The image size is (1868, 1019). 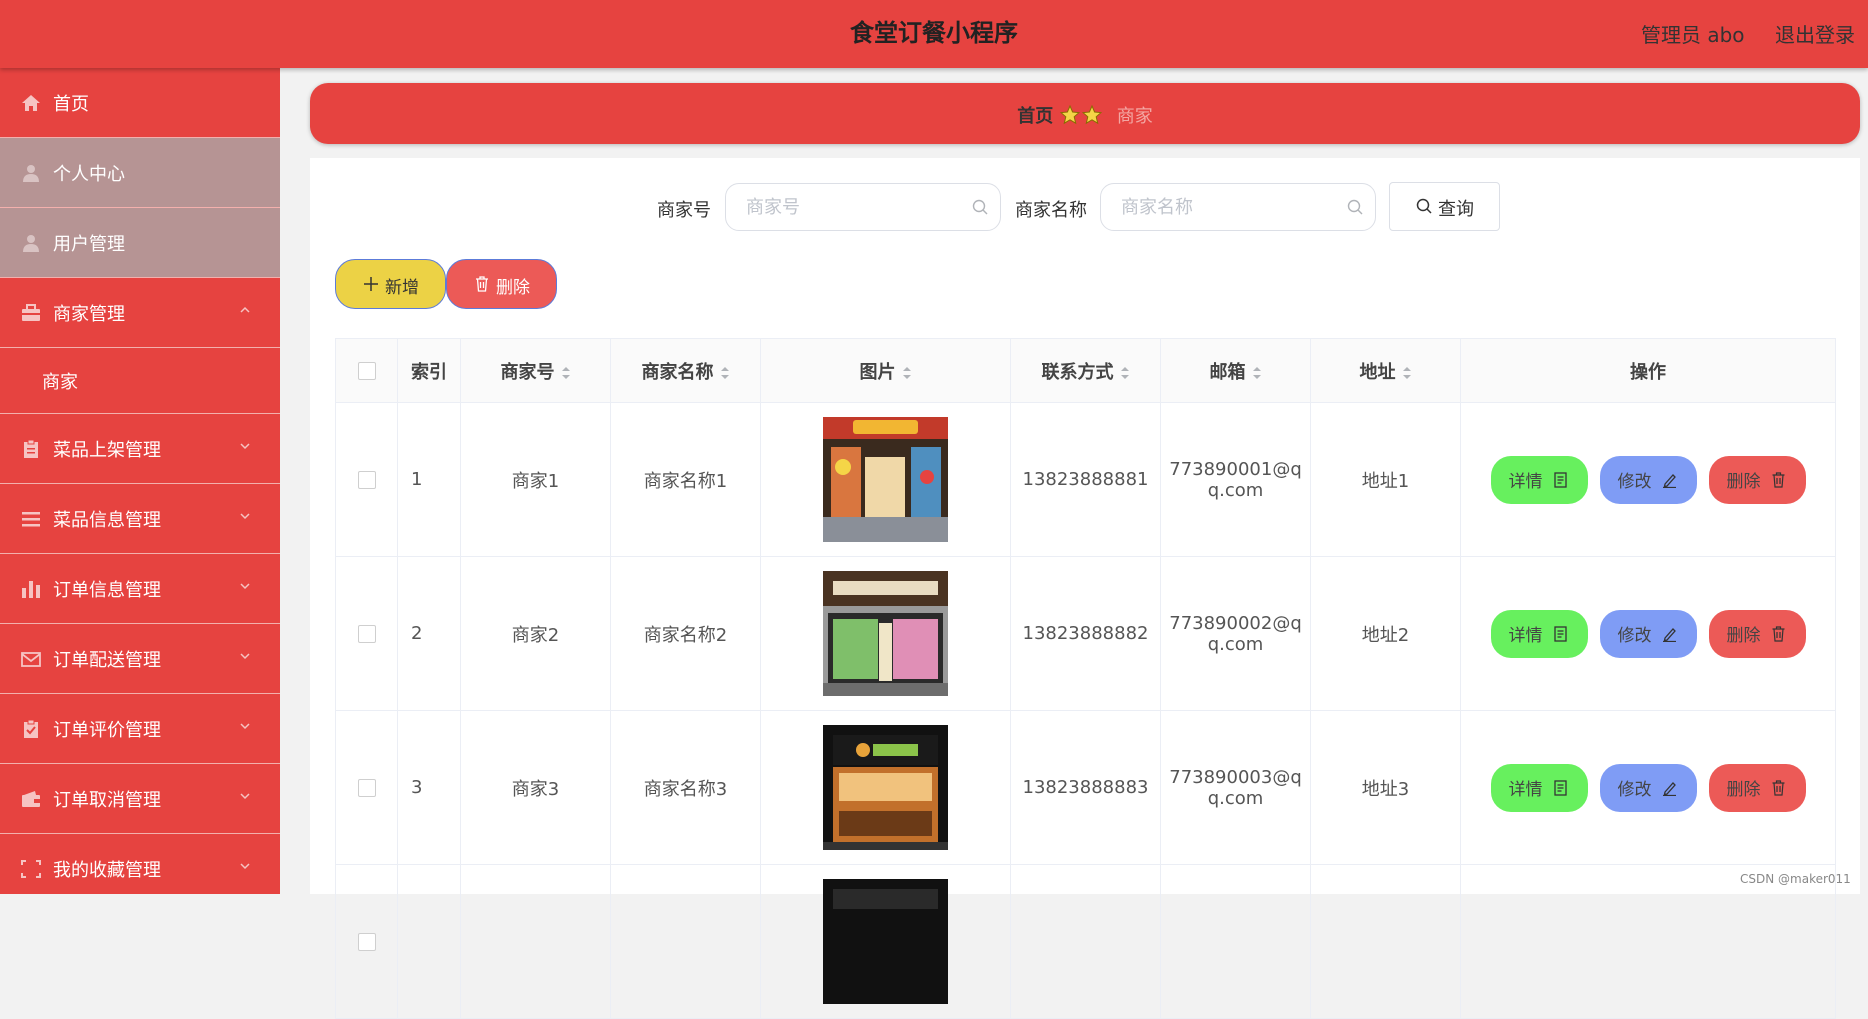 What do you see at coordinates (390, 284) in the screenshot?
I see `add-button: 新增` at bounding box center [390, 284].